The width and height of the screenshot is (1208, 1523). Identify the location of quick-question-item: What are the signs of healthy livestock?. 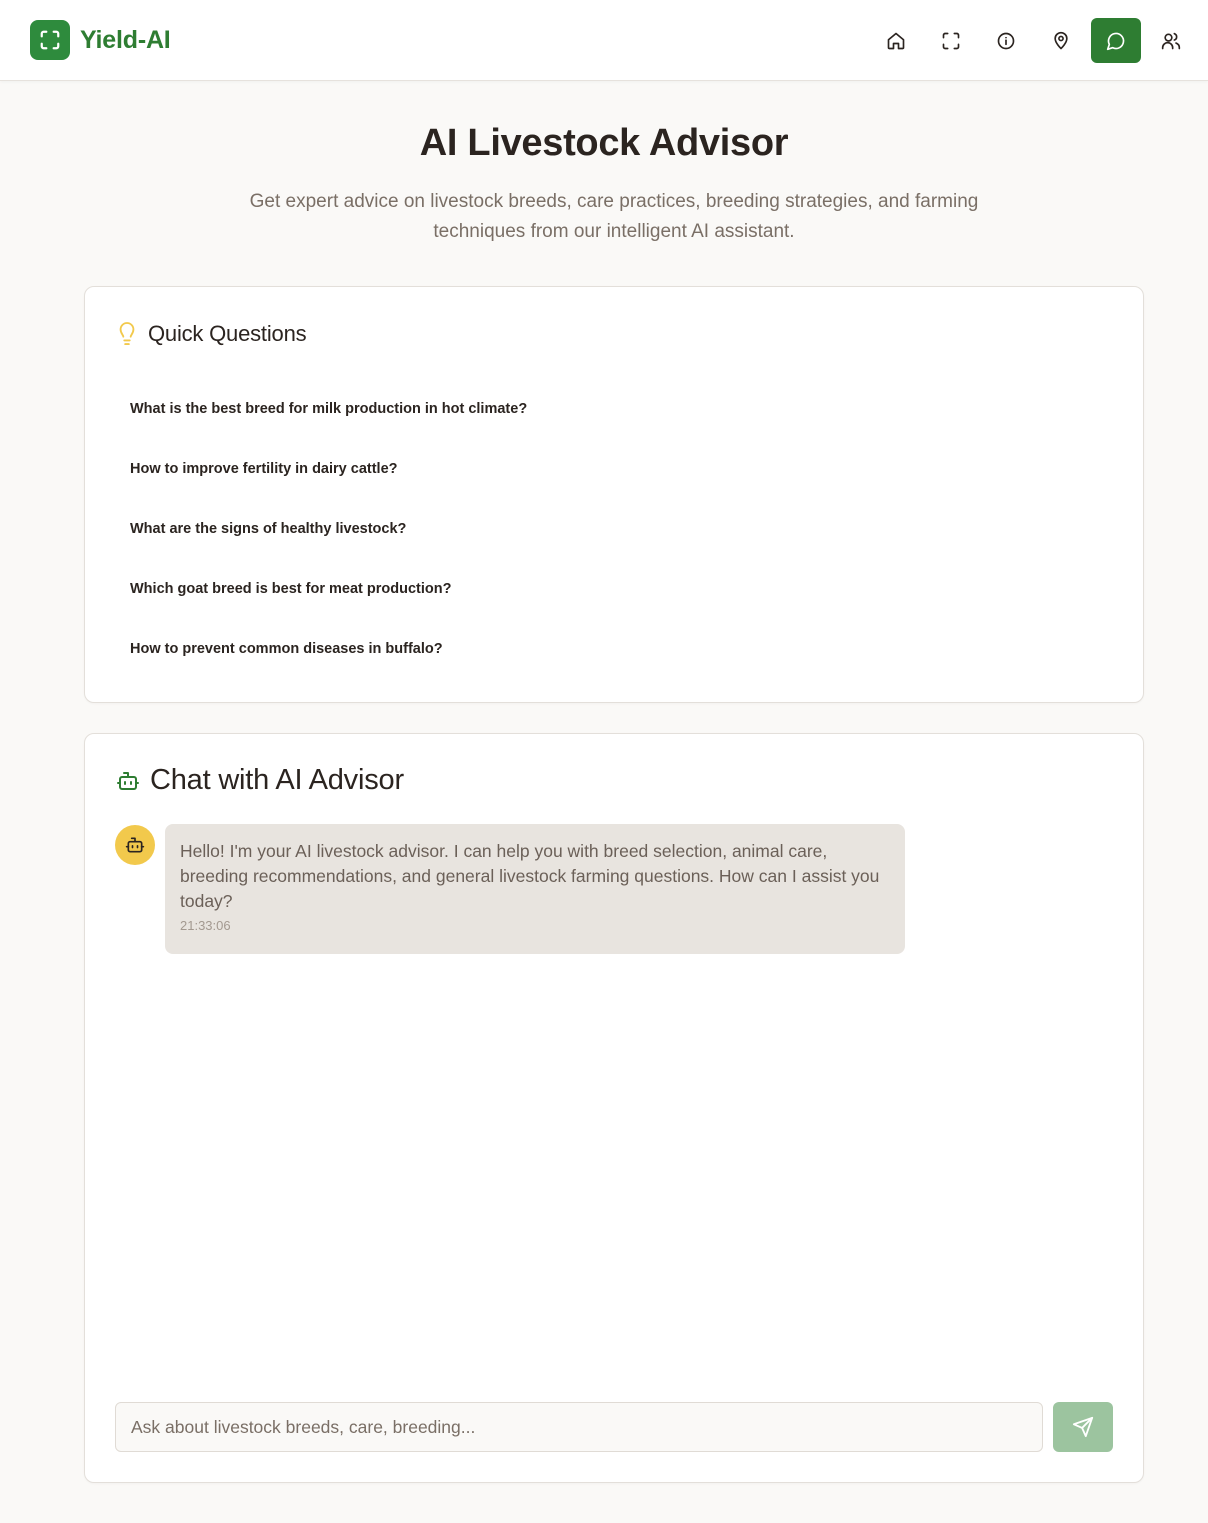
(615, 529).